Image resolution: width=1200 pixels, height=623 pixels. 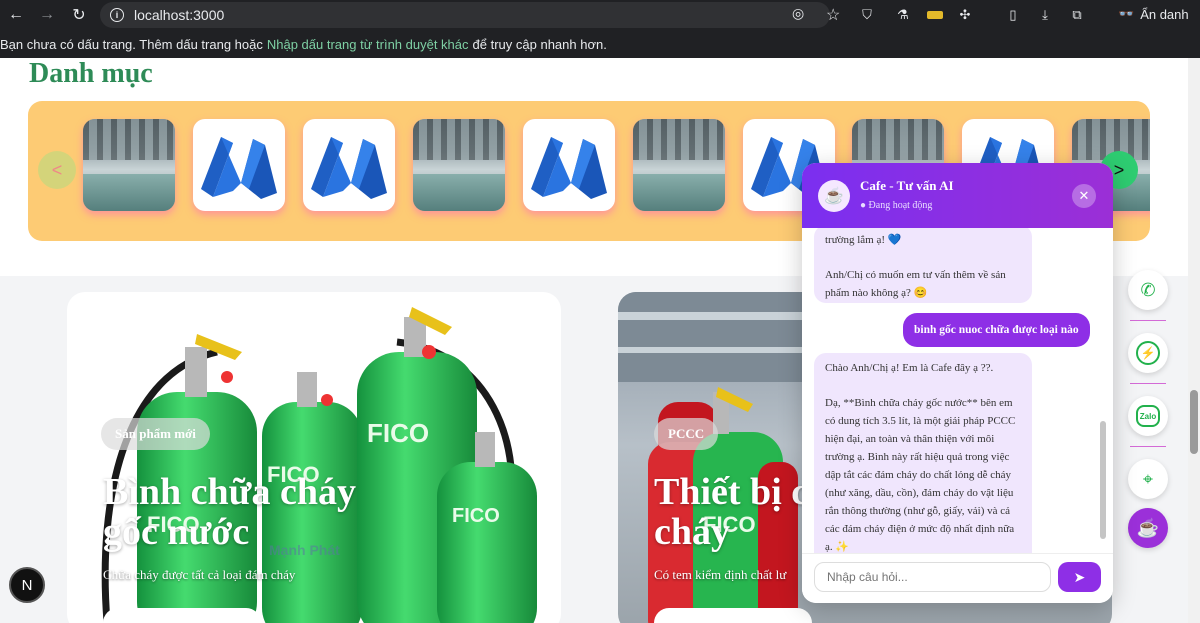 What do you see at coordinates (1126, 13) in the screenshot?
I see `incognito-icon: 👓` at bounding box center [1126, 13].